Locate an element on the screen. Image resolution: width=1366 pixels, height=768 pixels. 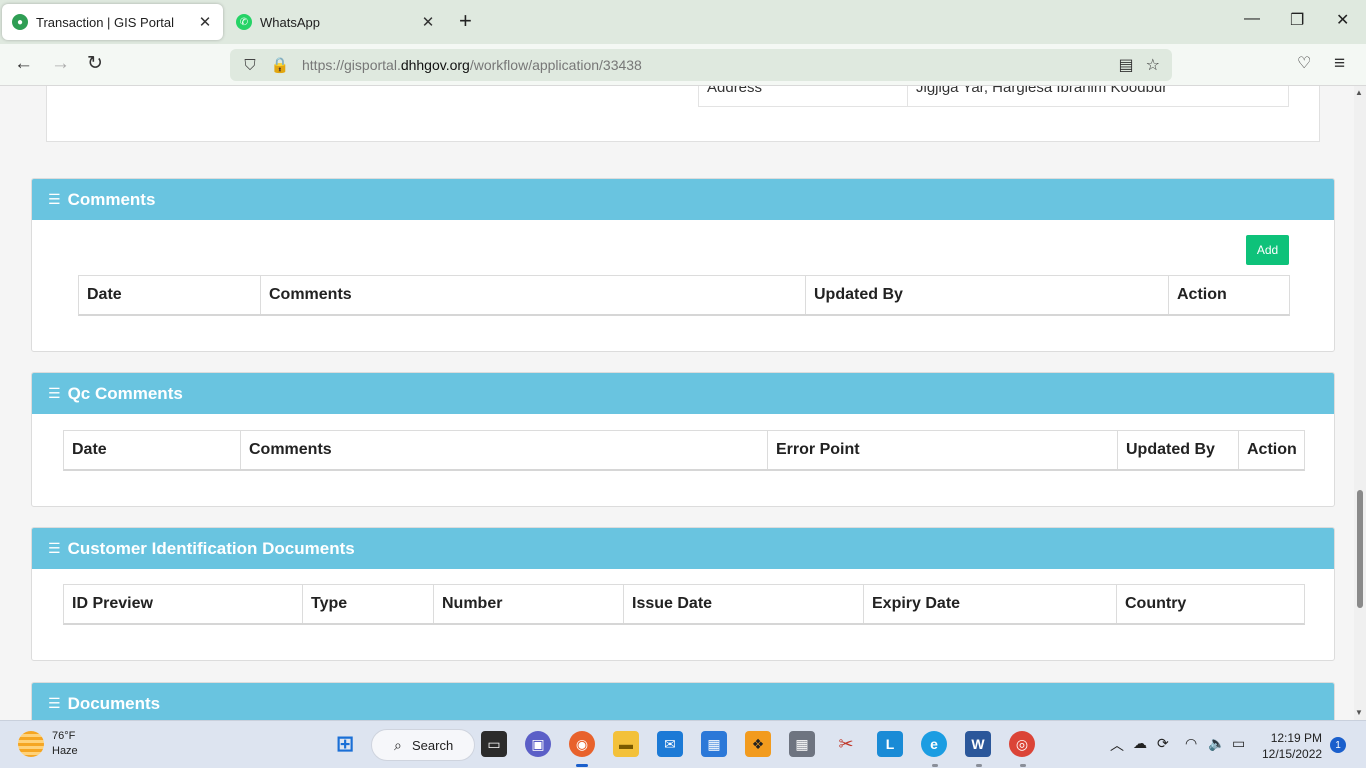
scroll-down-arrow-icon: ▼ is located at coordinates (1359, 712).